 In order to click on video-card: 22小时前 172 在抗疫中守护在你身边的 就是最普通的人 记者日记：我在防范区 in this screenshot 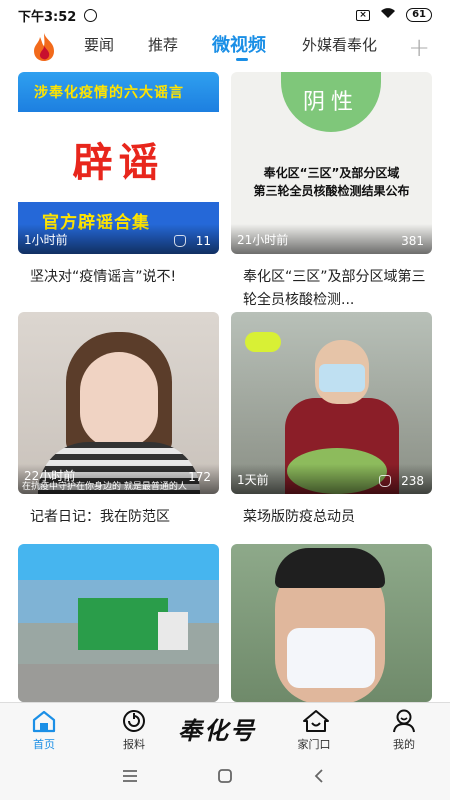, I will do `click(118, 420)`.